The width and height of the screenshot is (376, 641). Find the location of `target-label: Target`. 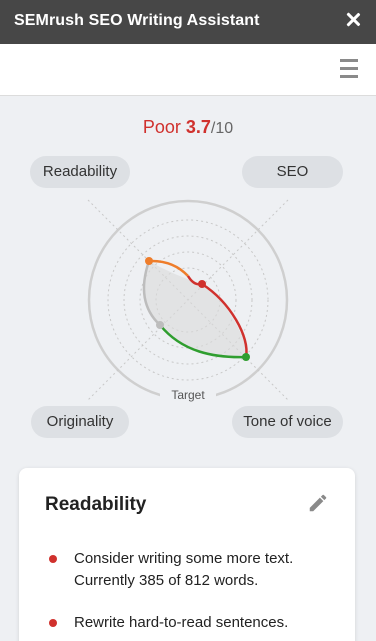

target-label: Target is located at coordinates (188, 395).